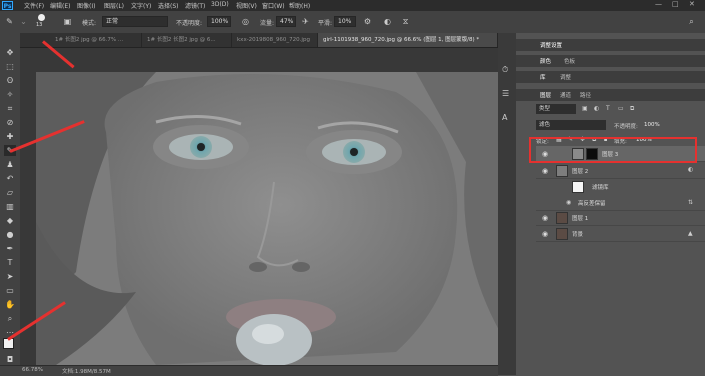  I want to click on layer-name: 图层 2, so click(580, 172).